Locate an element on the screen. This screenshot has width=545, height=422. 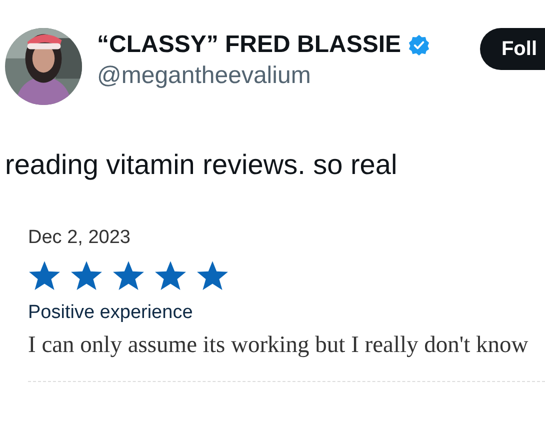
follow-button: Foll is located at coordinates (512, 49).